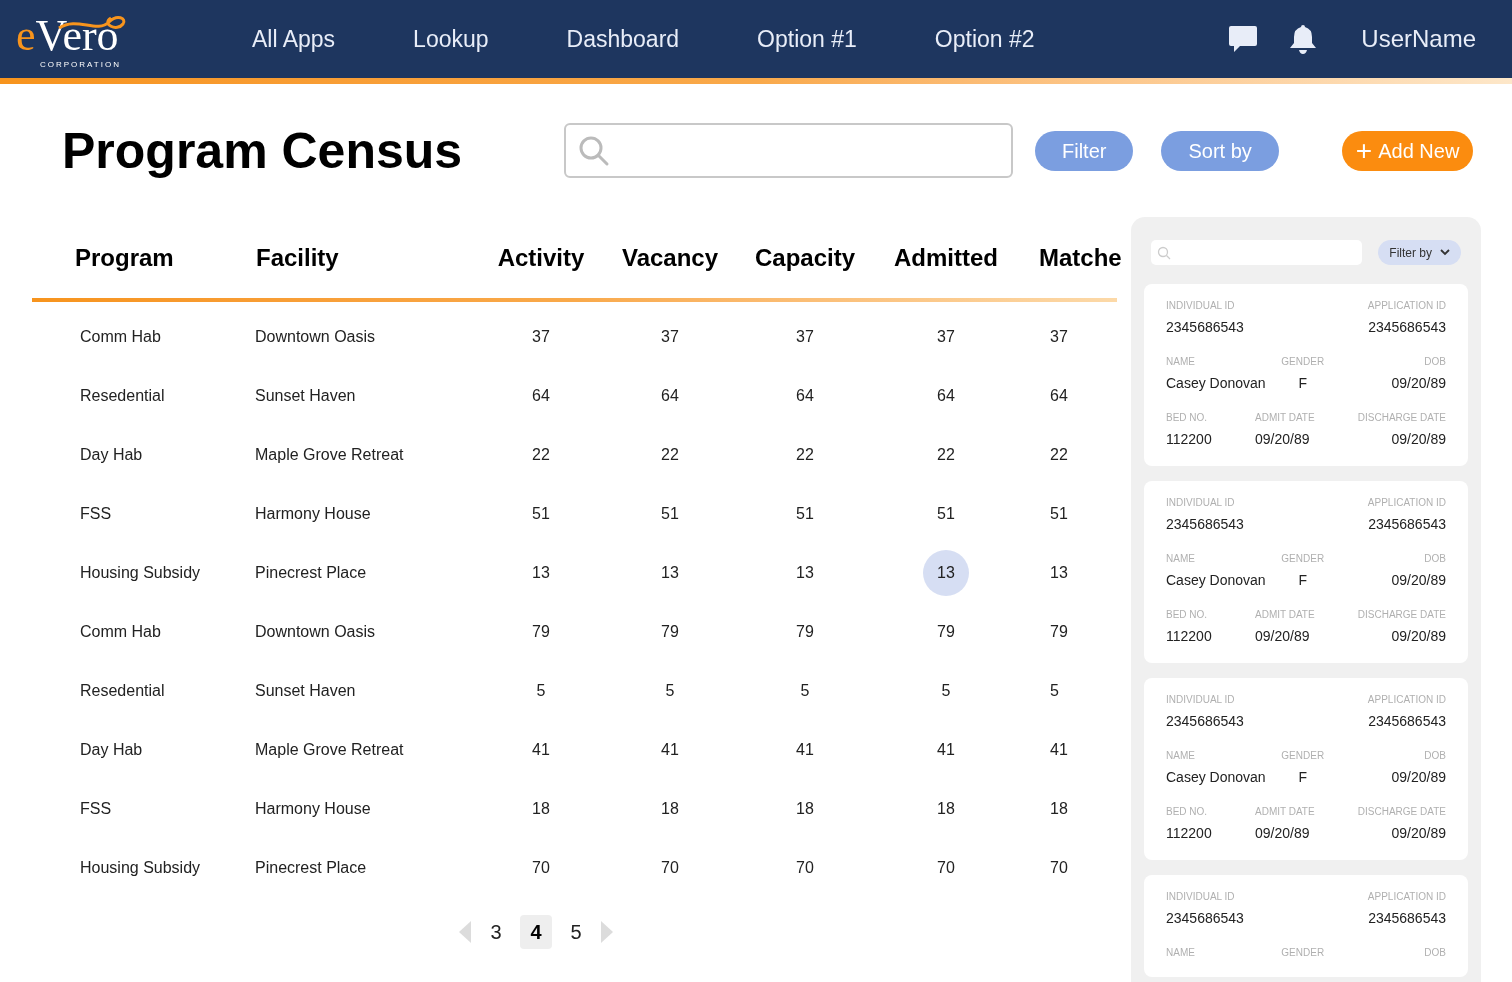 The image size is (1512, 982). What do you see at coordinates (1306, 926) in the screenshot?
I see `record-card: INDIVIDUAL ID 2345686543 APPLICATION ID 2345686543 NAME GENDER DOB` at bounding box center [1306, 926].